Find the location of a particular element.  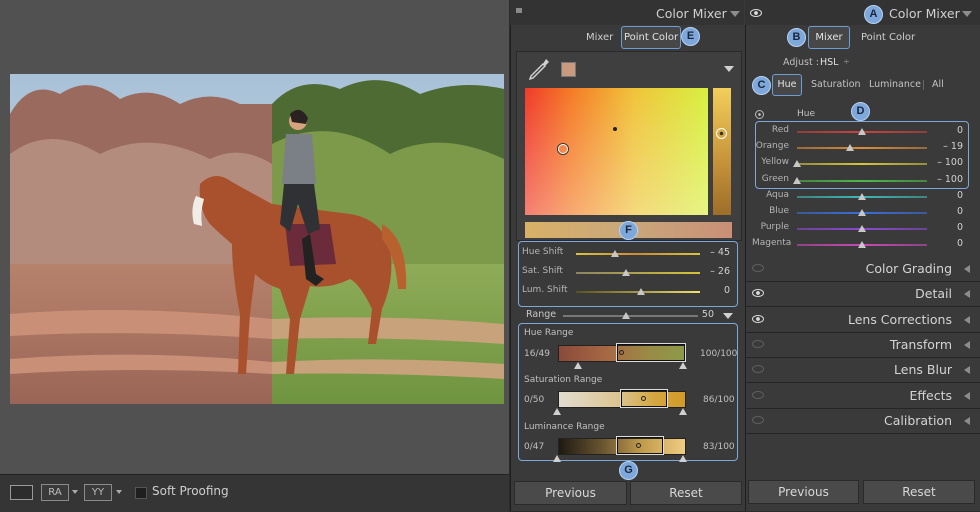

hue-slider-track-yellow is located at coordinates (862, 164).